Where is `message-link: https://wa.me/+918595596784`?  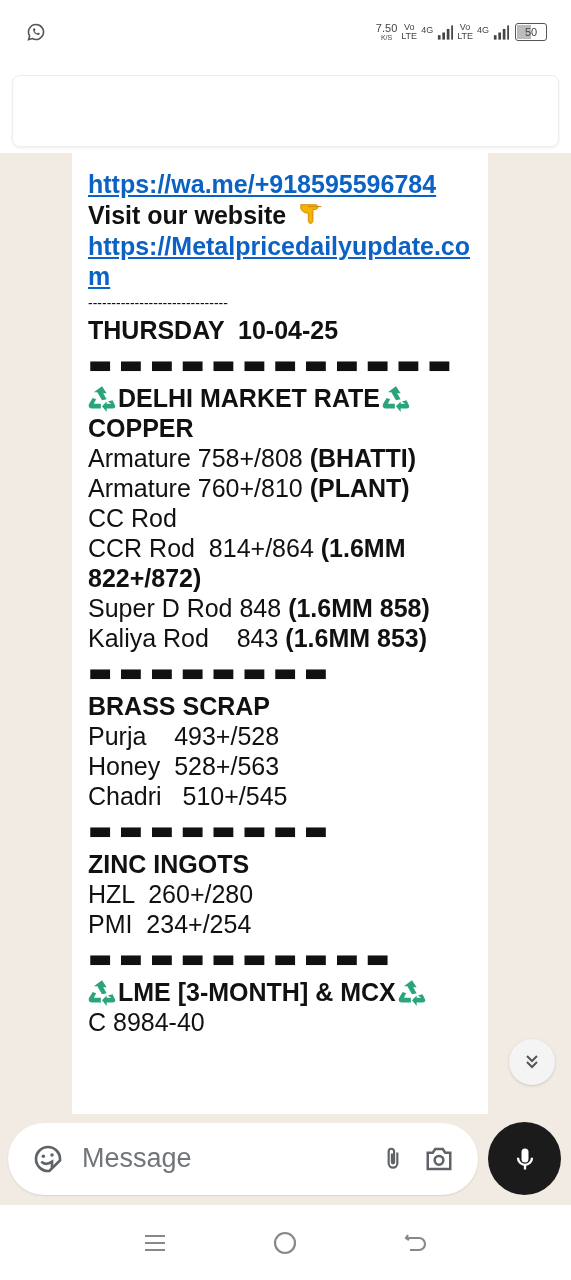
message-link: https://wa.me/+918595596784 is located at coordinates (281, 184).